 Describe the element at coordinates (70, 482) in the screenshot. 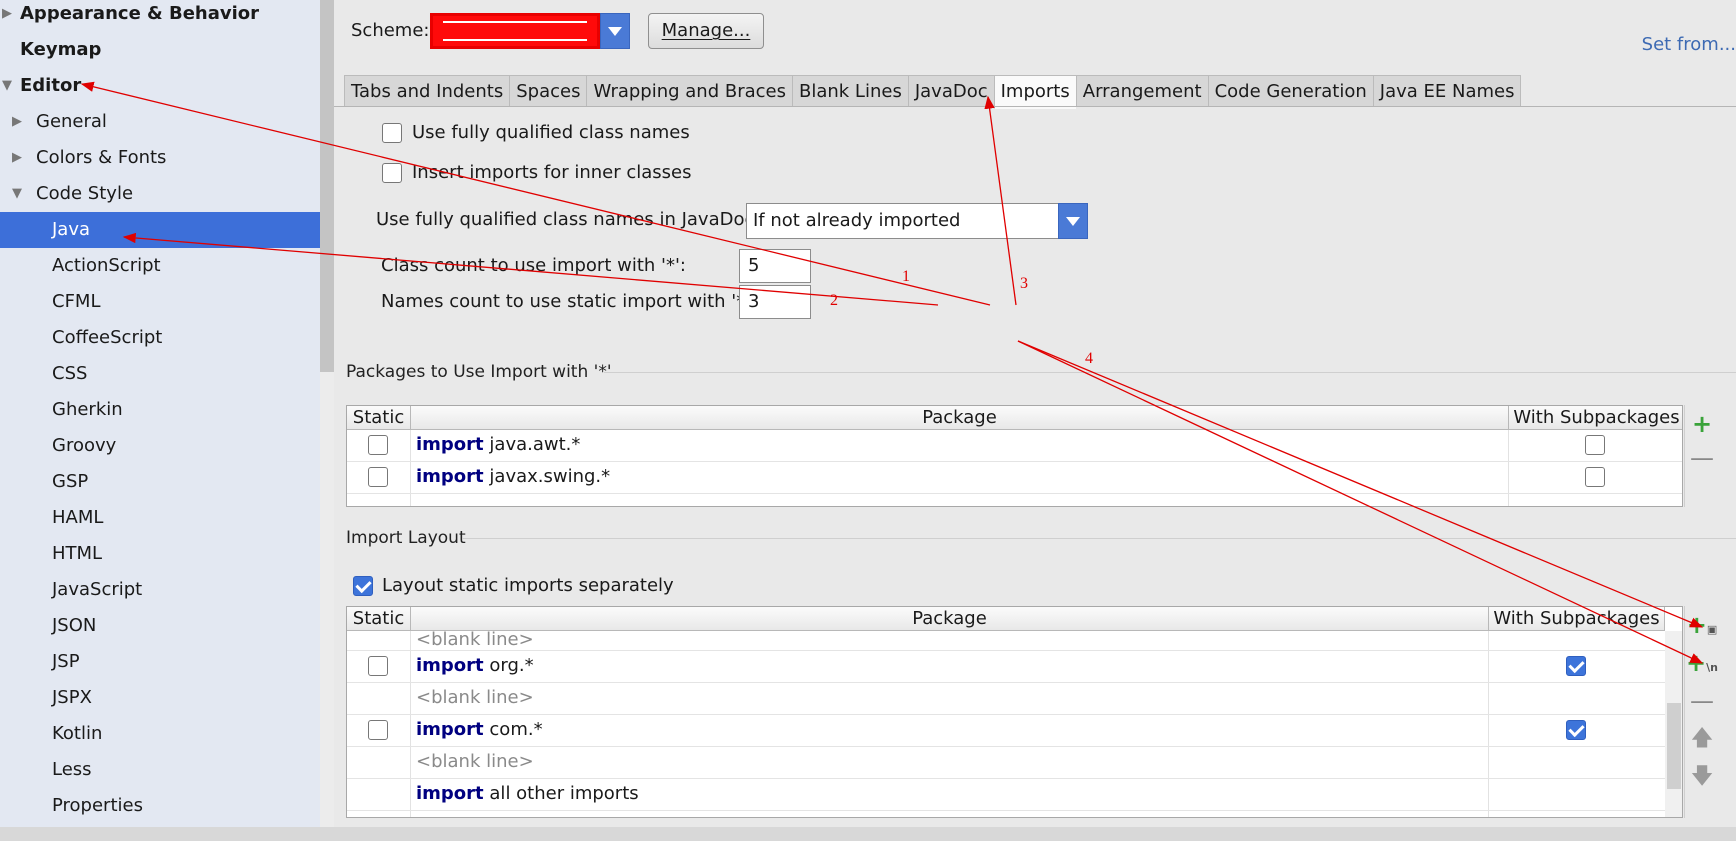

I see `sidebar-item-gsp: GSP` at that location.